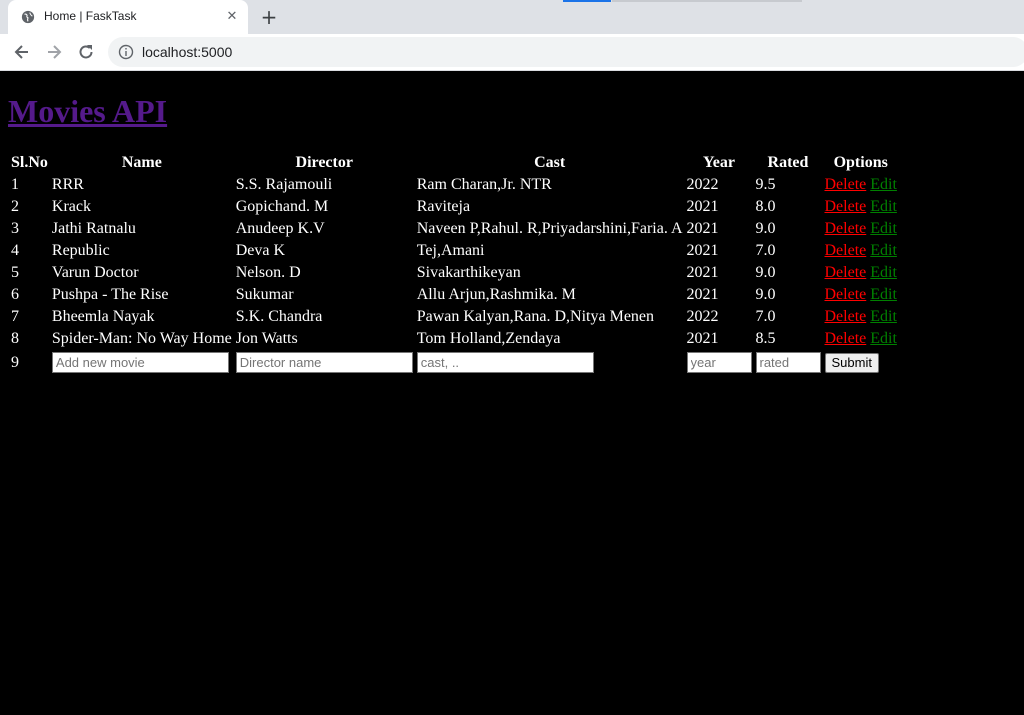  What do you see at coordinates (280, 228) in the screenshot?
I see `cell-director: Anudeep K.V` at bounding box center [280, 228].